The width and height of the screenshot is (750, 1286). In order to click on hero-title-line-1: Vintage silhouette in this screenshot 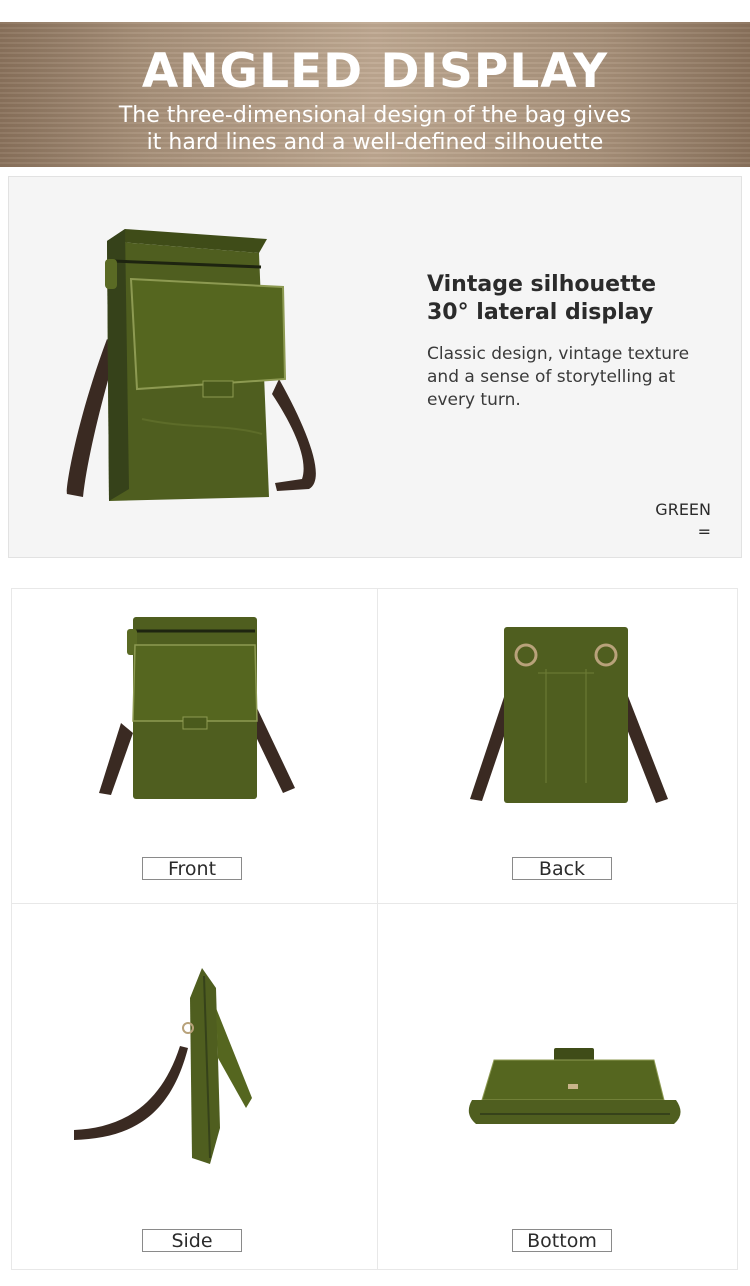, I will do `click(542, 284)`.